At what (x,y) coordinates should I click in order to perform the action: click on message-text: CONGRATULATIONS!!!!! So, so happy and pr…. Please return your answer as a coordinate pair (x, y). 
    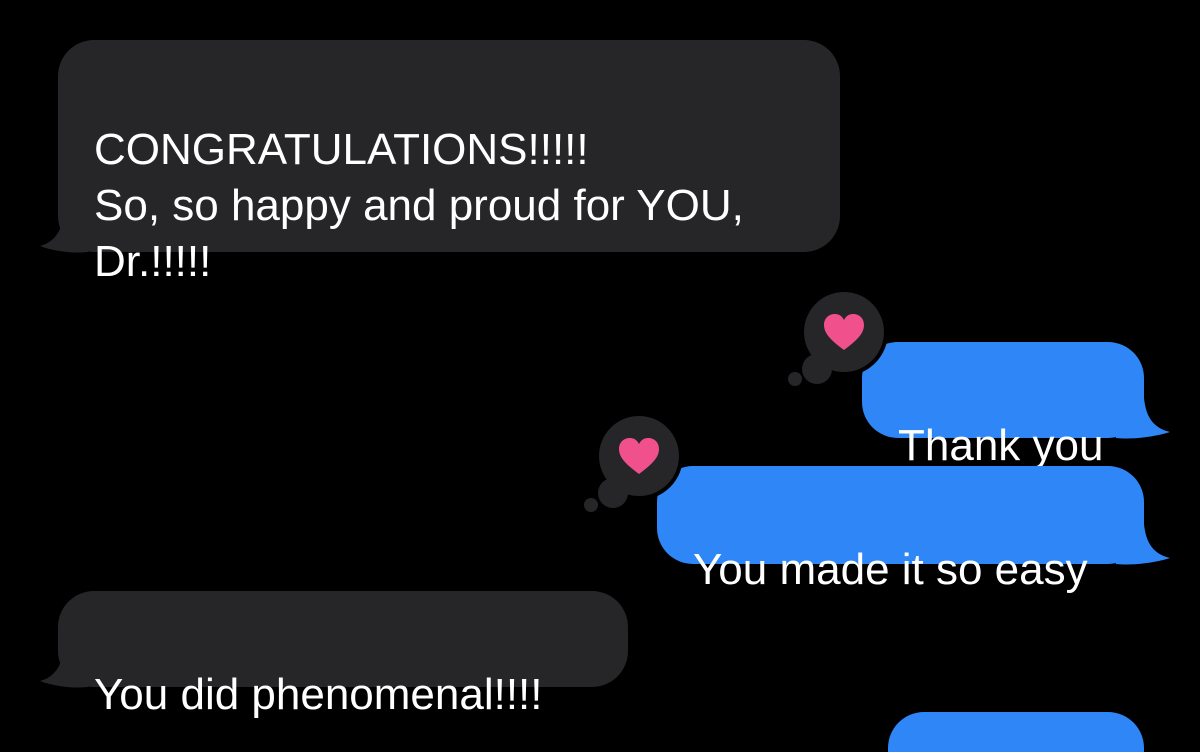
    Looking at the image, I should click on (419, 205).